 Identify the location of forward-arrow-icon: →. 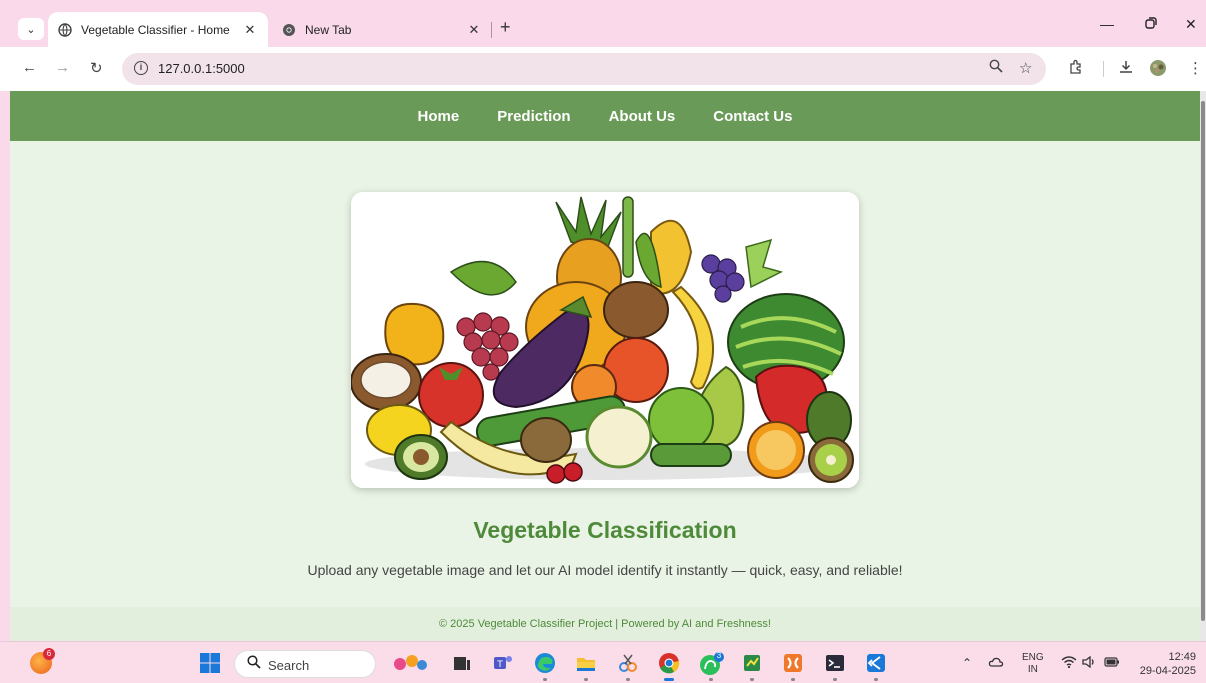
(62, 67).